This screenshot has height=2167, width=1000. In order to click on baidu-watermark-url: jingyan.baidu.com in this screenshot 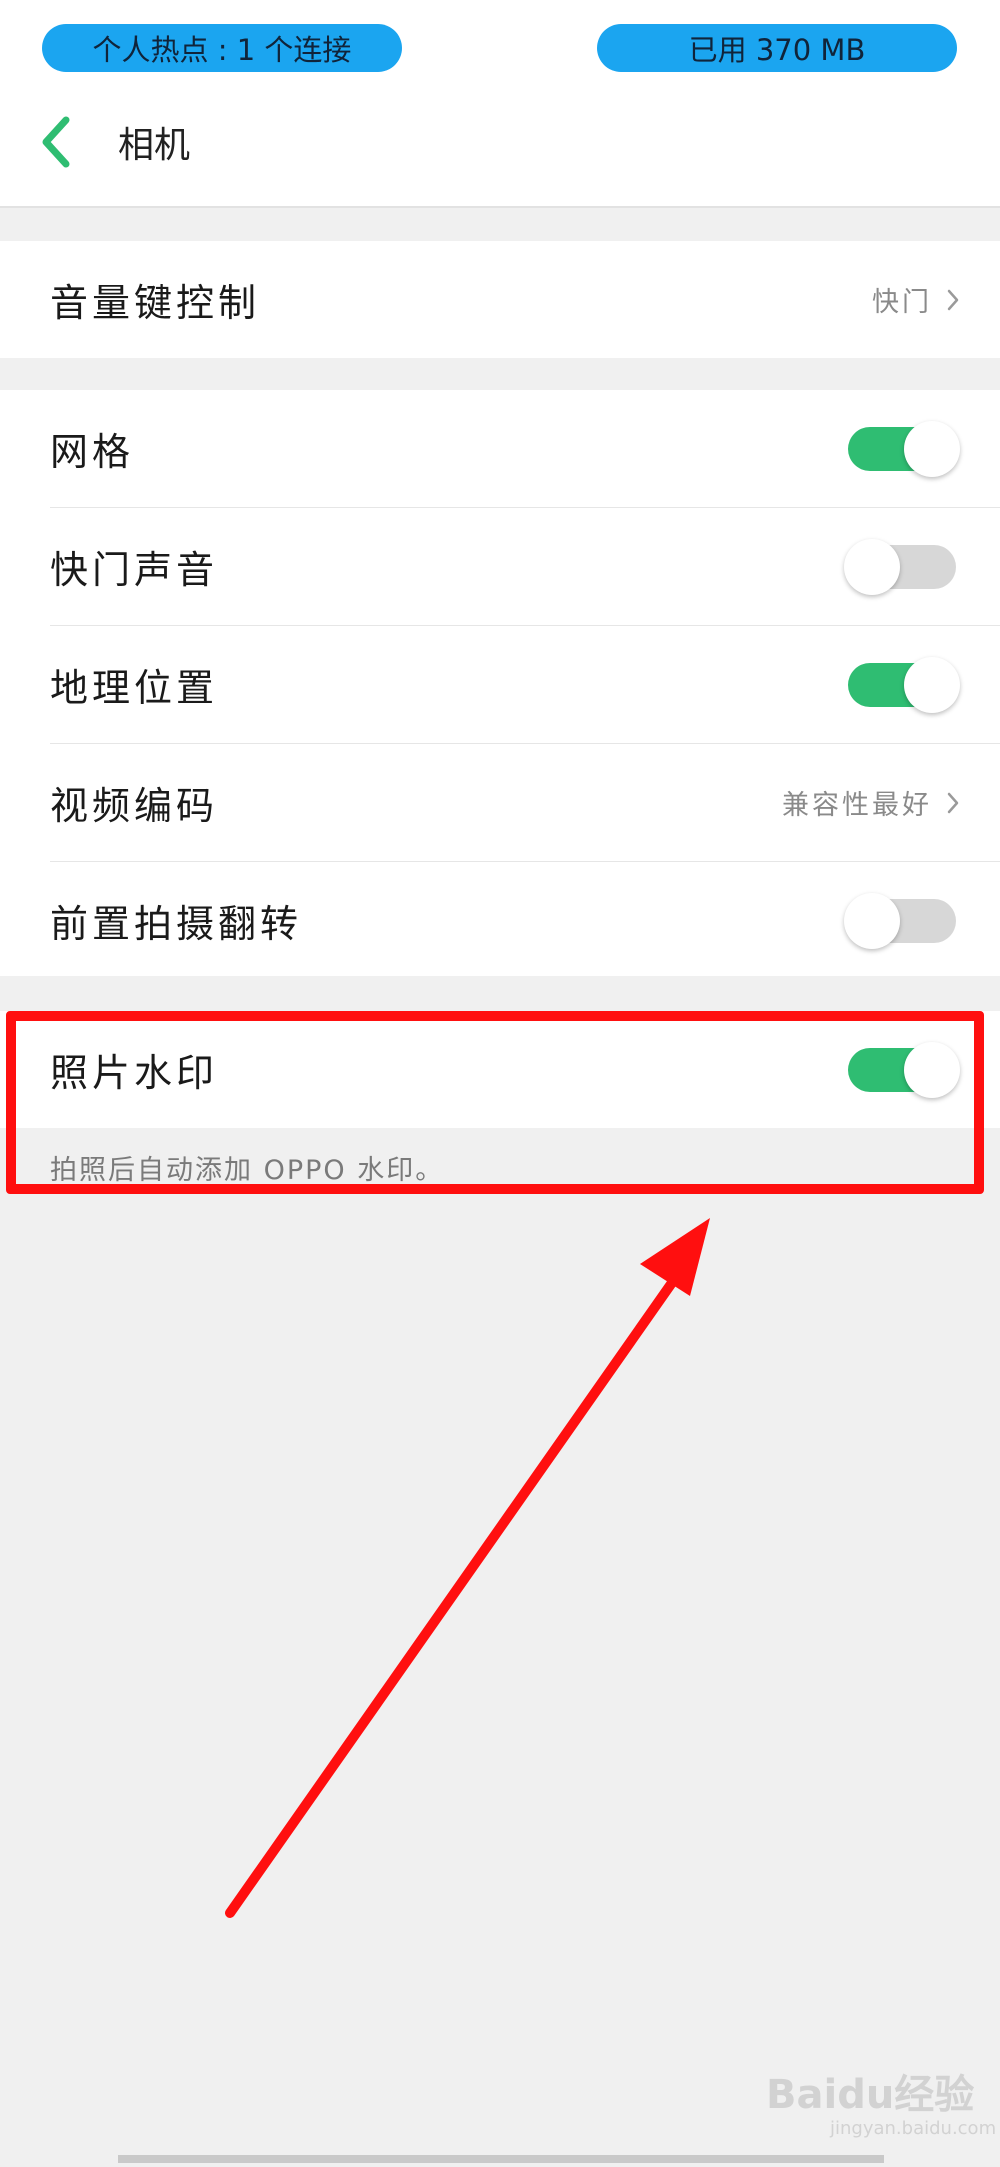, I will do `click(913, 2128)`.